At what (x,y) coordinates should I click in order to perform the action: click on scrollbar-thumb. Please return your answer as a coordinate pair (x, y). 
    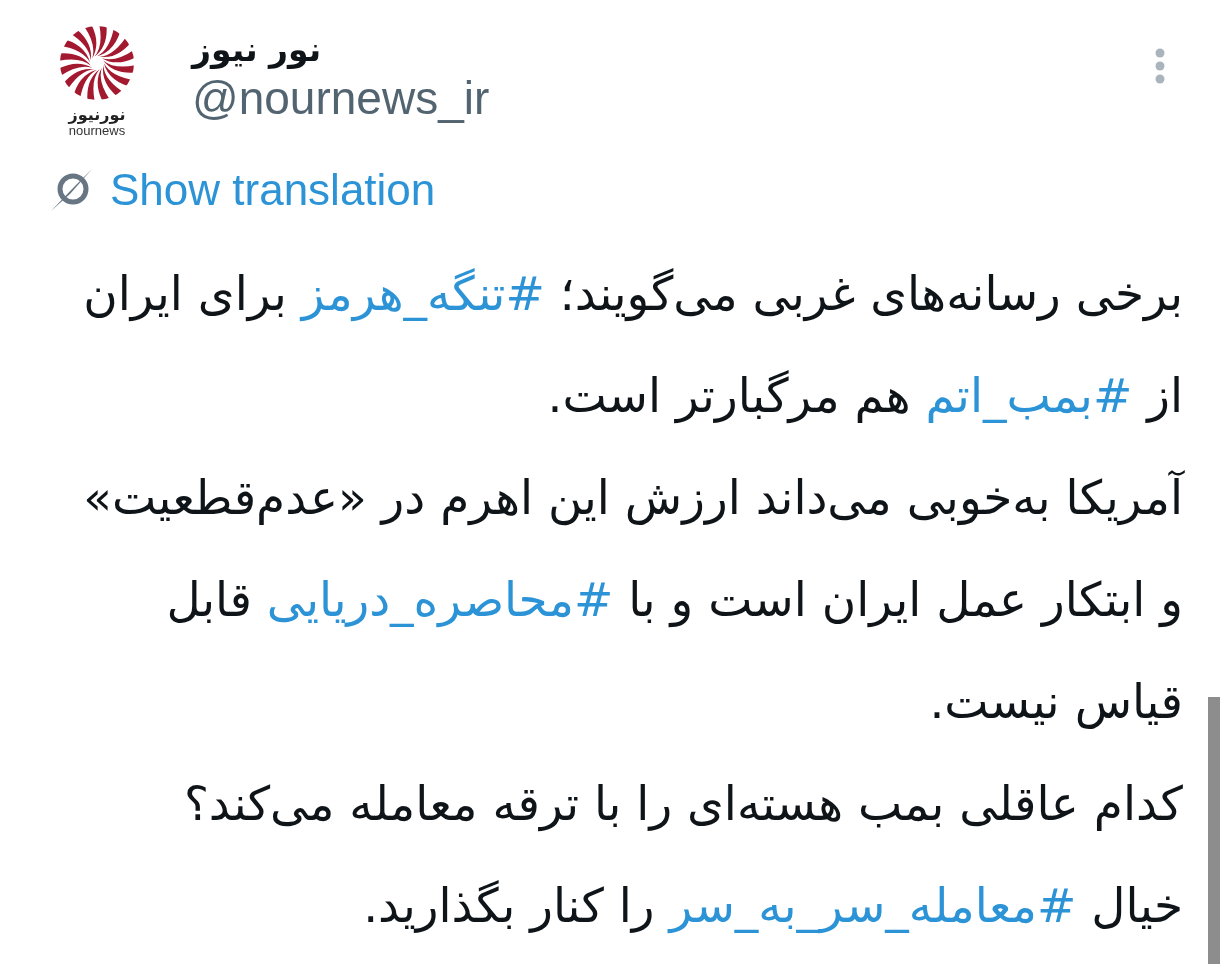
    Looking at the image, I should click on (1214, 830).